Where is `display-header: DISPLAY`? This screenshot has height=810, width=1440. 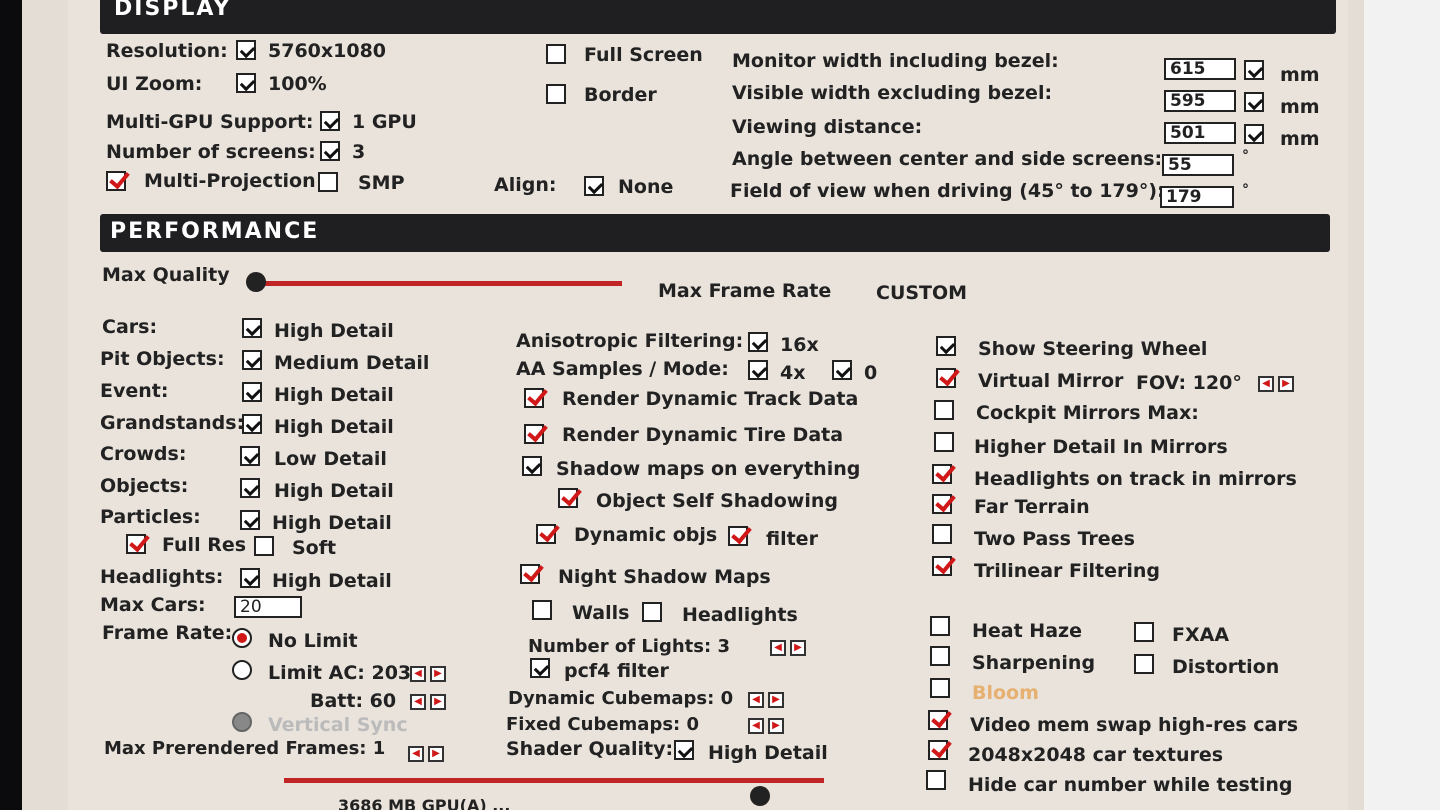 display-header: DISPLAY is located at coordinates (173, 10).